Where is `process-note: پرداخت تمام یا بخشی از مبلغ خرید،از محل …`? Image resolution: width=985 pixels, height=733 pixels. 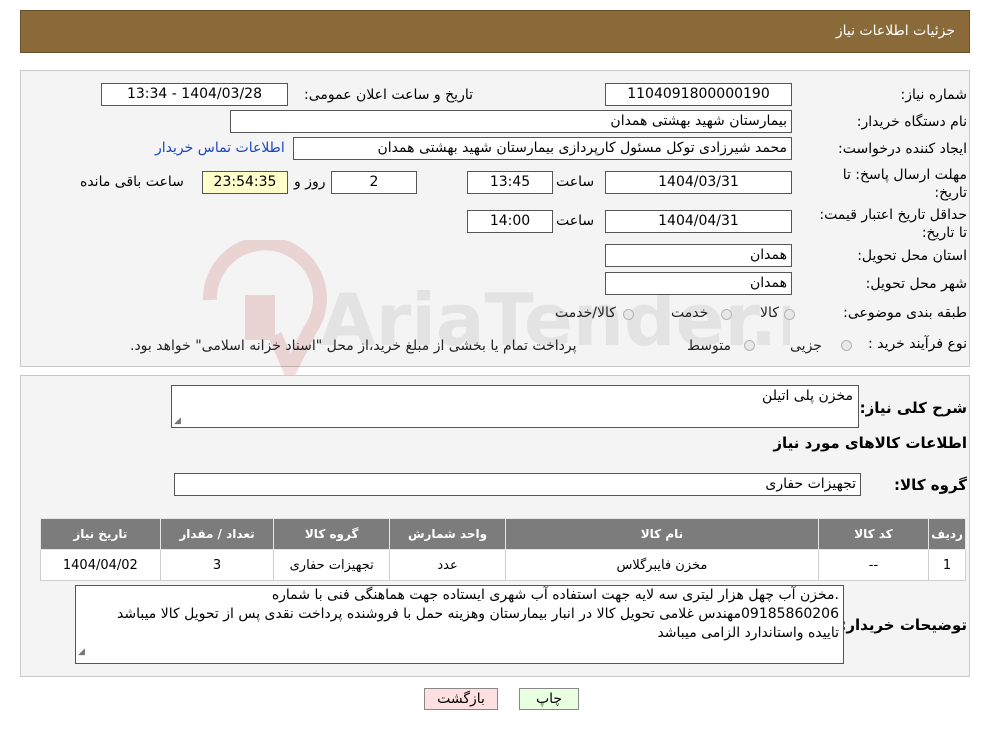
process-note: پرداخت تمام یا بخشی از مبلغ خرید،از محل … is located at coordinates (353, 346).